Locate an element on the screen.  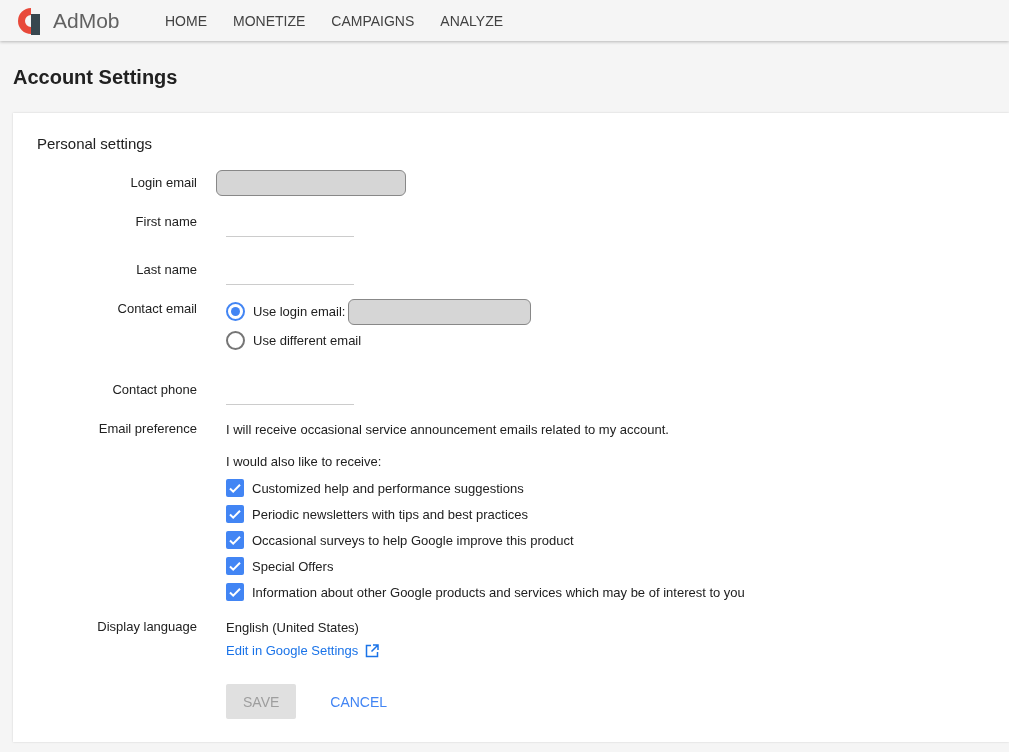
section-title: Personal settings is located at coordinates (95, 143).